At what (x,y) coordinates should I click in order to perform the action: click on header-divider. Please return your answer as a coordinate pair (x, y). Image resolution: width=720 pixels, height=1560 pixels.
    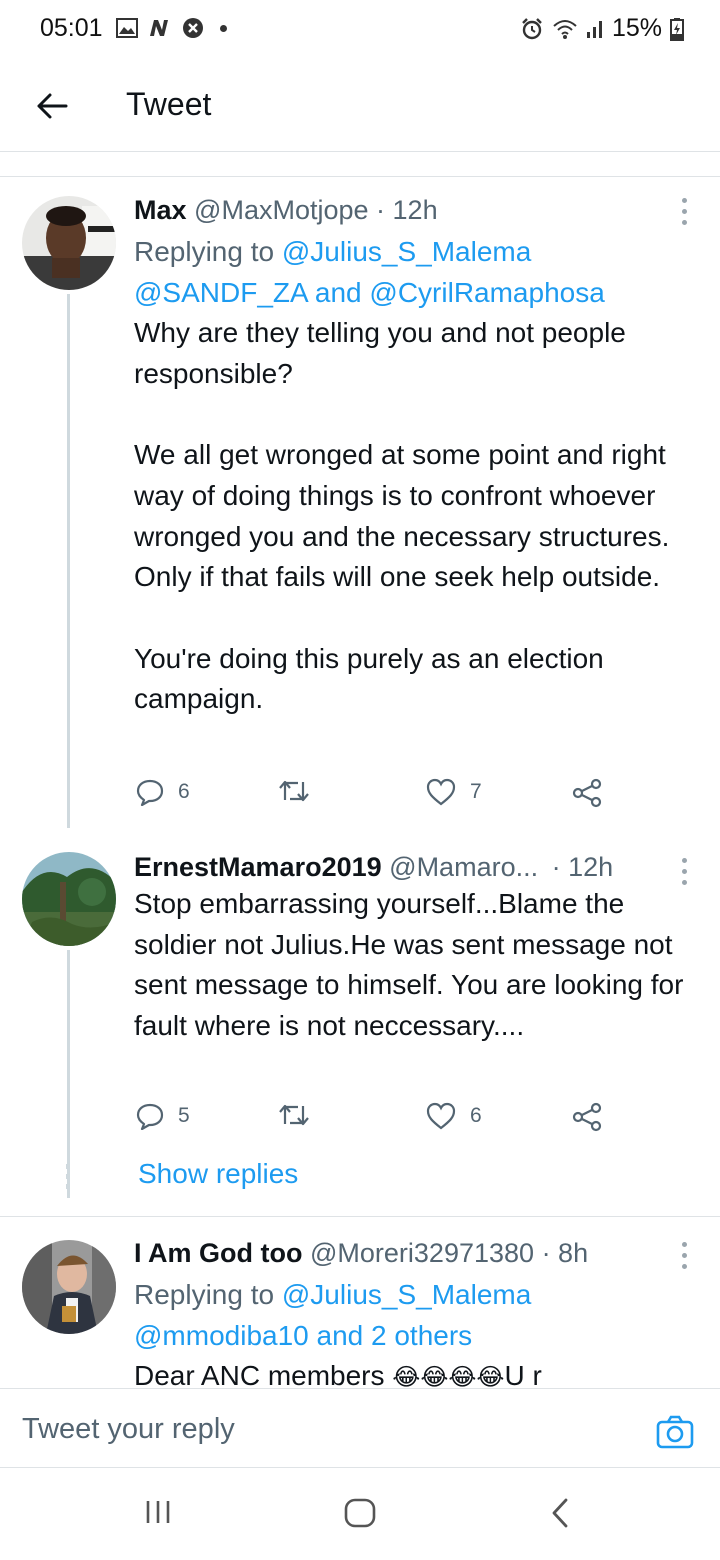
    Looking at the image, I should click on (360, 151).